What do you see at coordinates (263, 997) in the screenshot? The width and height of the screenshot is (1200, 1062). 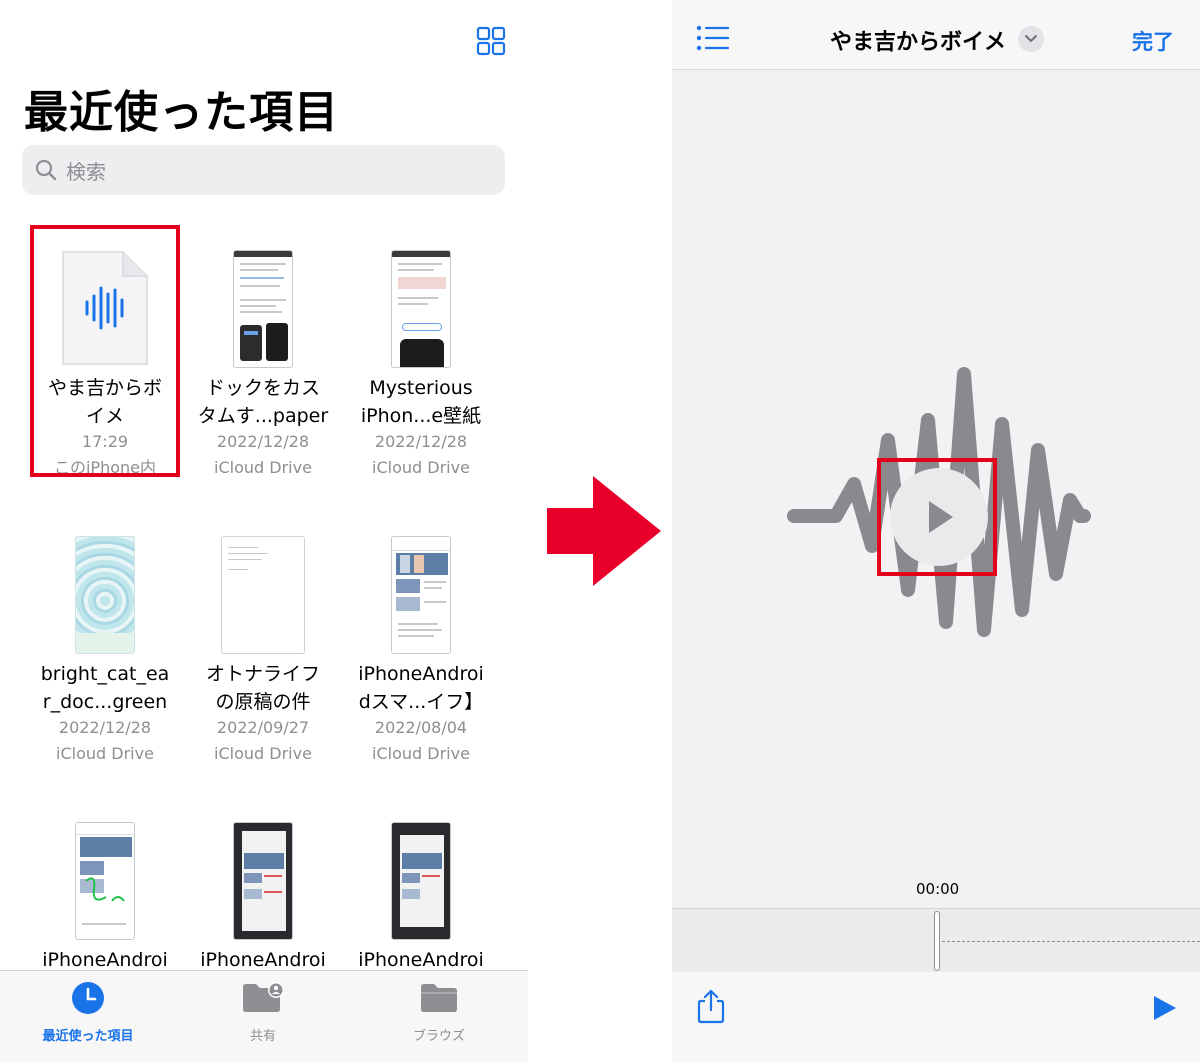 I see `shared-folder-icon` at bounding box center [263, 997].